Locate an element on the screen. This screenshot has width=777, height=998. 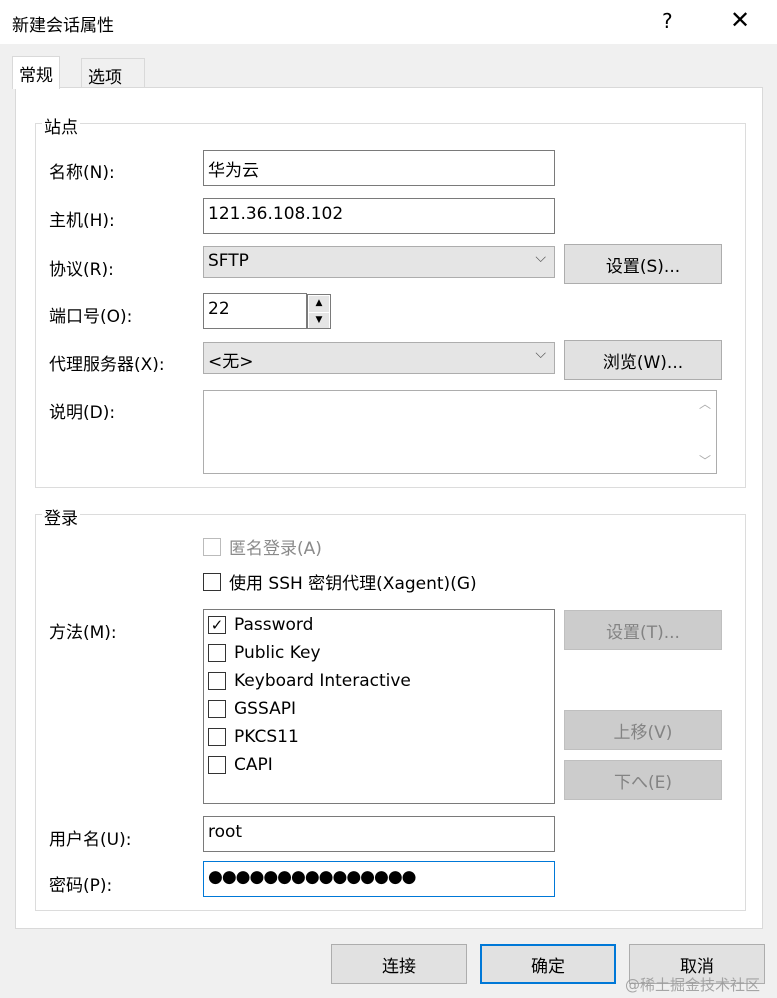
method-label: 方法(M): is located at coordinates (83, 633).